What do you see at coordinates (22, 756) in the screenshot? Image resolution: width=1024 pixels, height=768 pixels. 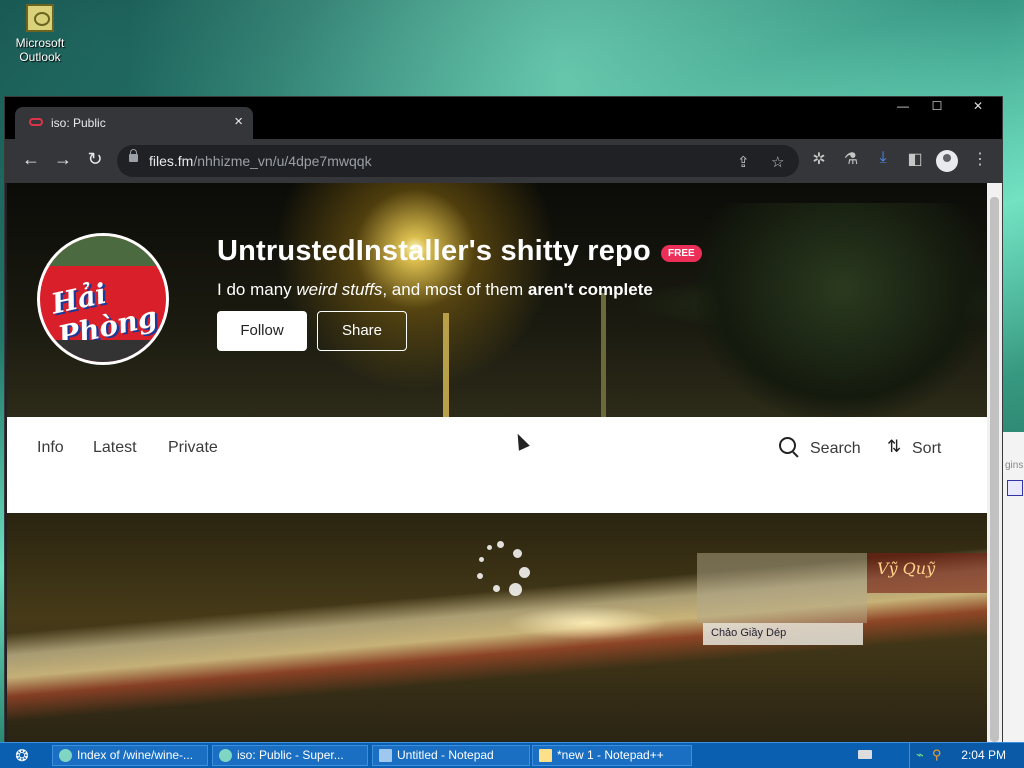 I see `start-menu-icon: ❂` at bounding box center [22, 756].